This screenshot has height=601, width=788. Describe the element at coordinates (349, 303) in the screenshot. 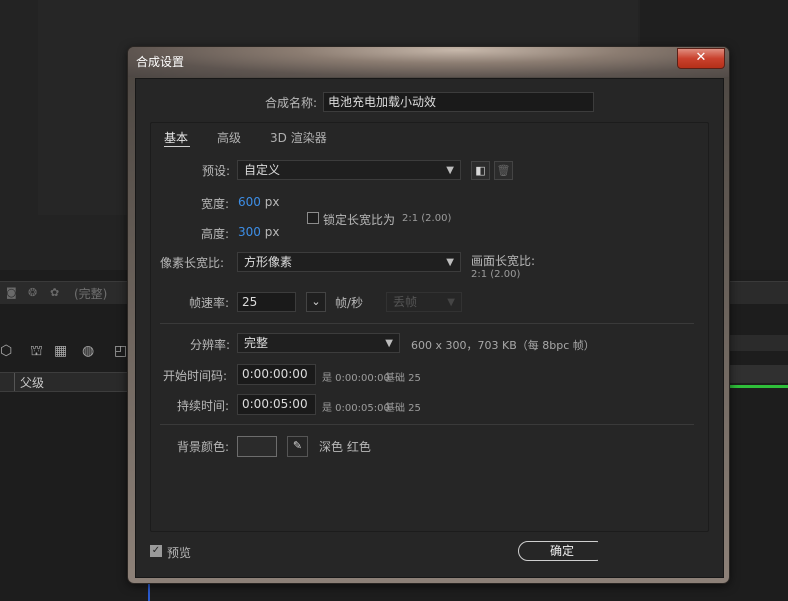

I see `frame-rate-unit: 帧/秒` at that location.